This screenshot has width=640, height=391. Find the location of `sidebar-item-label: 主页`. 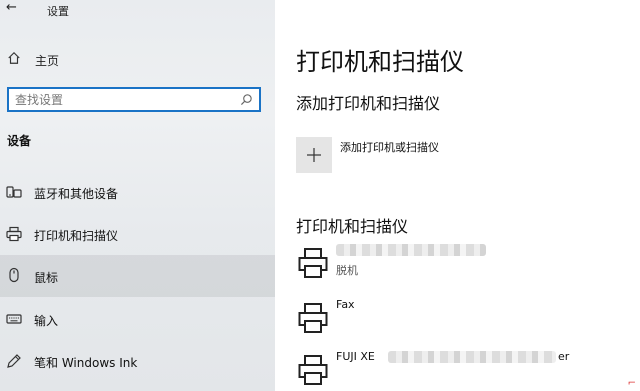

sidebar-item-label: 主页 is located at coordinates (47, 61).